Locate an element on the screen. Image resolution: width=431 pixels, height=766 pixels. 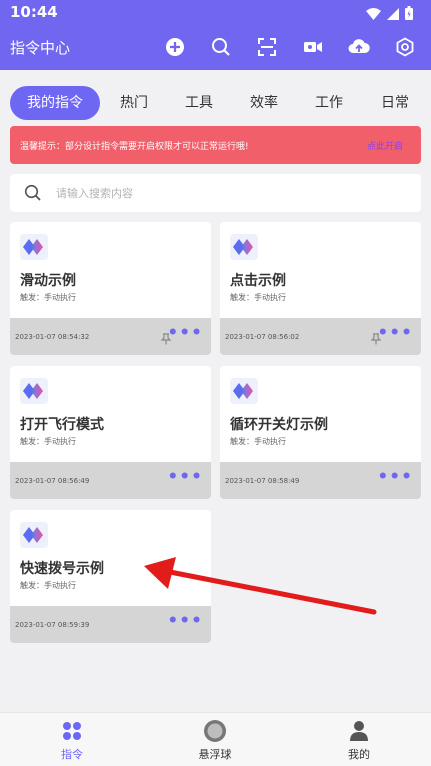
permission-notice: 温馨提示：部分设计指令需要开启权限才可以正常运行哦! 点此开启 is located at coordinates (215, 145).